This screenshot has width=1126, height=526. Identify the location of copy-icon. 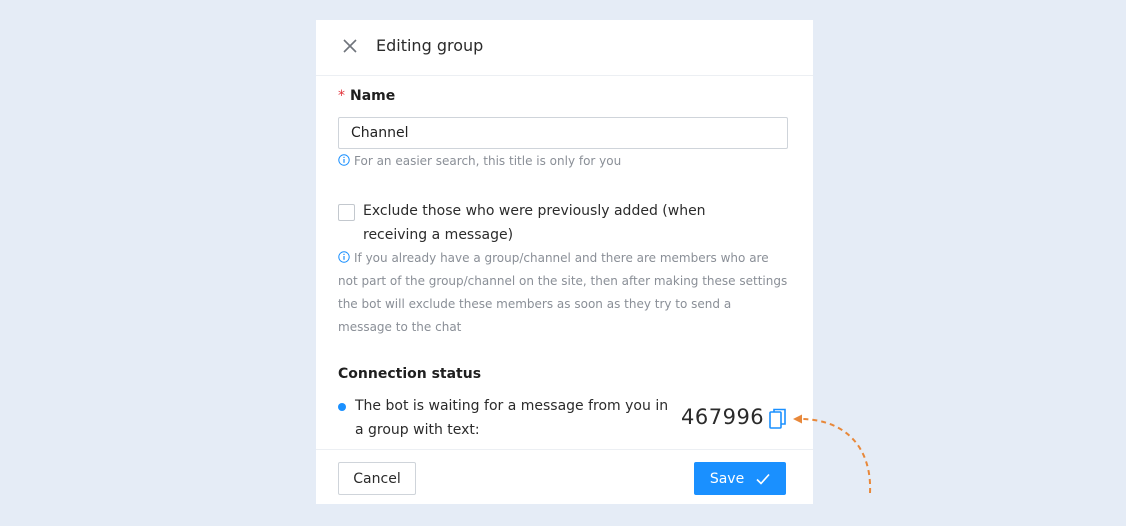
(778, 419).